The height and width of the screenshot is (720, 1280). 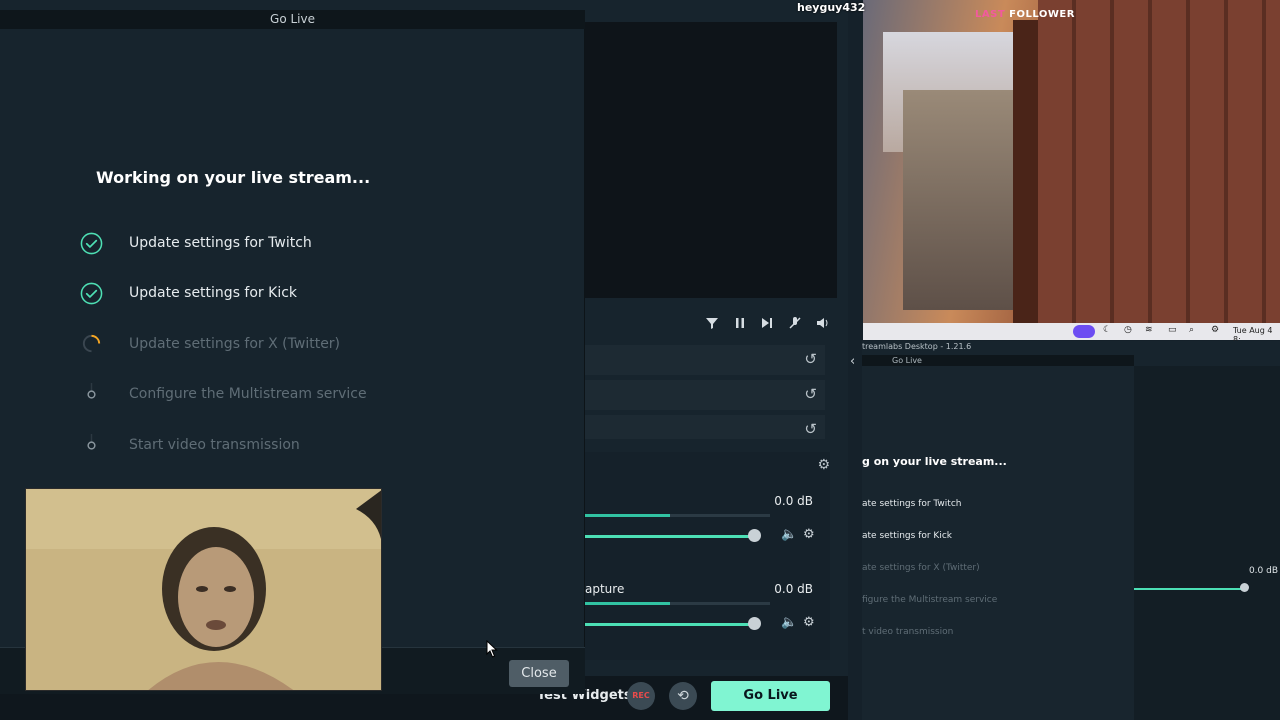 What do you see at coordinates (852, 361) in the screenshot?
I see `chevron-left-icon: ‹` at bounding box center [852, 361].